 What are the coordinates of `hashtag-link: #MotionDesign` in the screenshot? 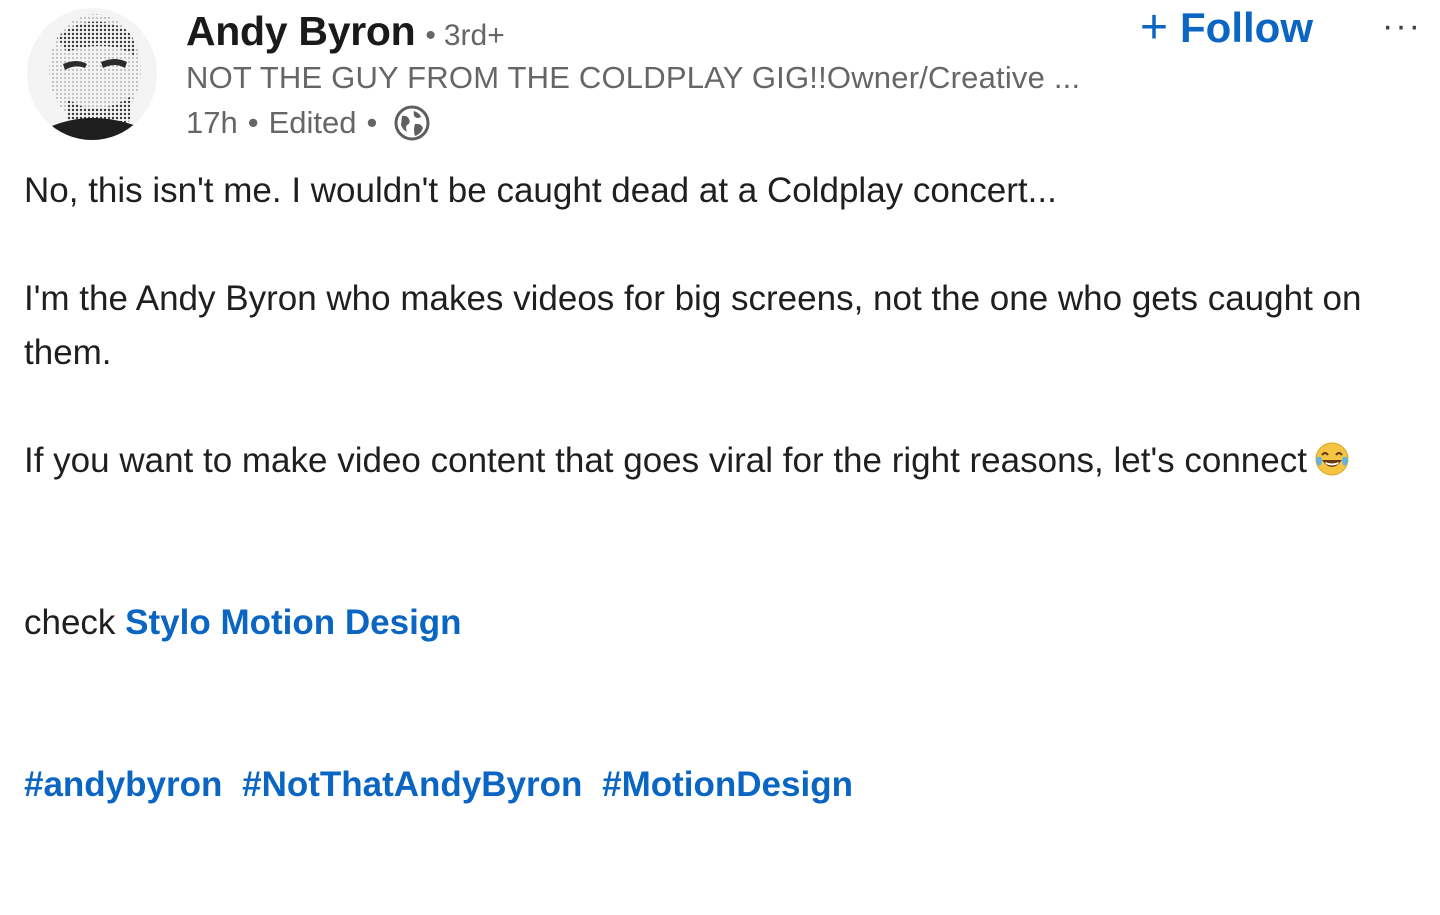 It's located at (727, 784).